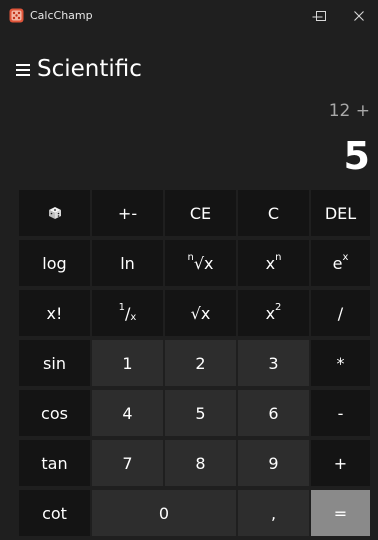  I want to click on digit-0-button: 0, so click(164, 513).